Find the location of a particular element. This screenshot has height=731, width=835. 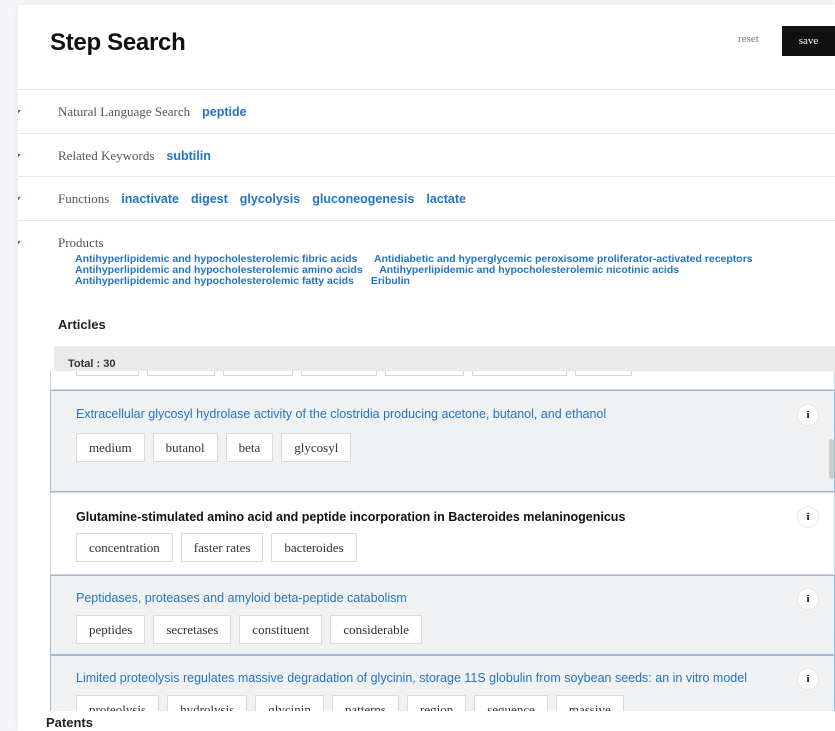

article-tag: constituent is located at coordinates (281, 629).